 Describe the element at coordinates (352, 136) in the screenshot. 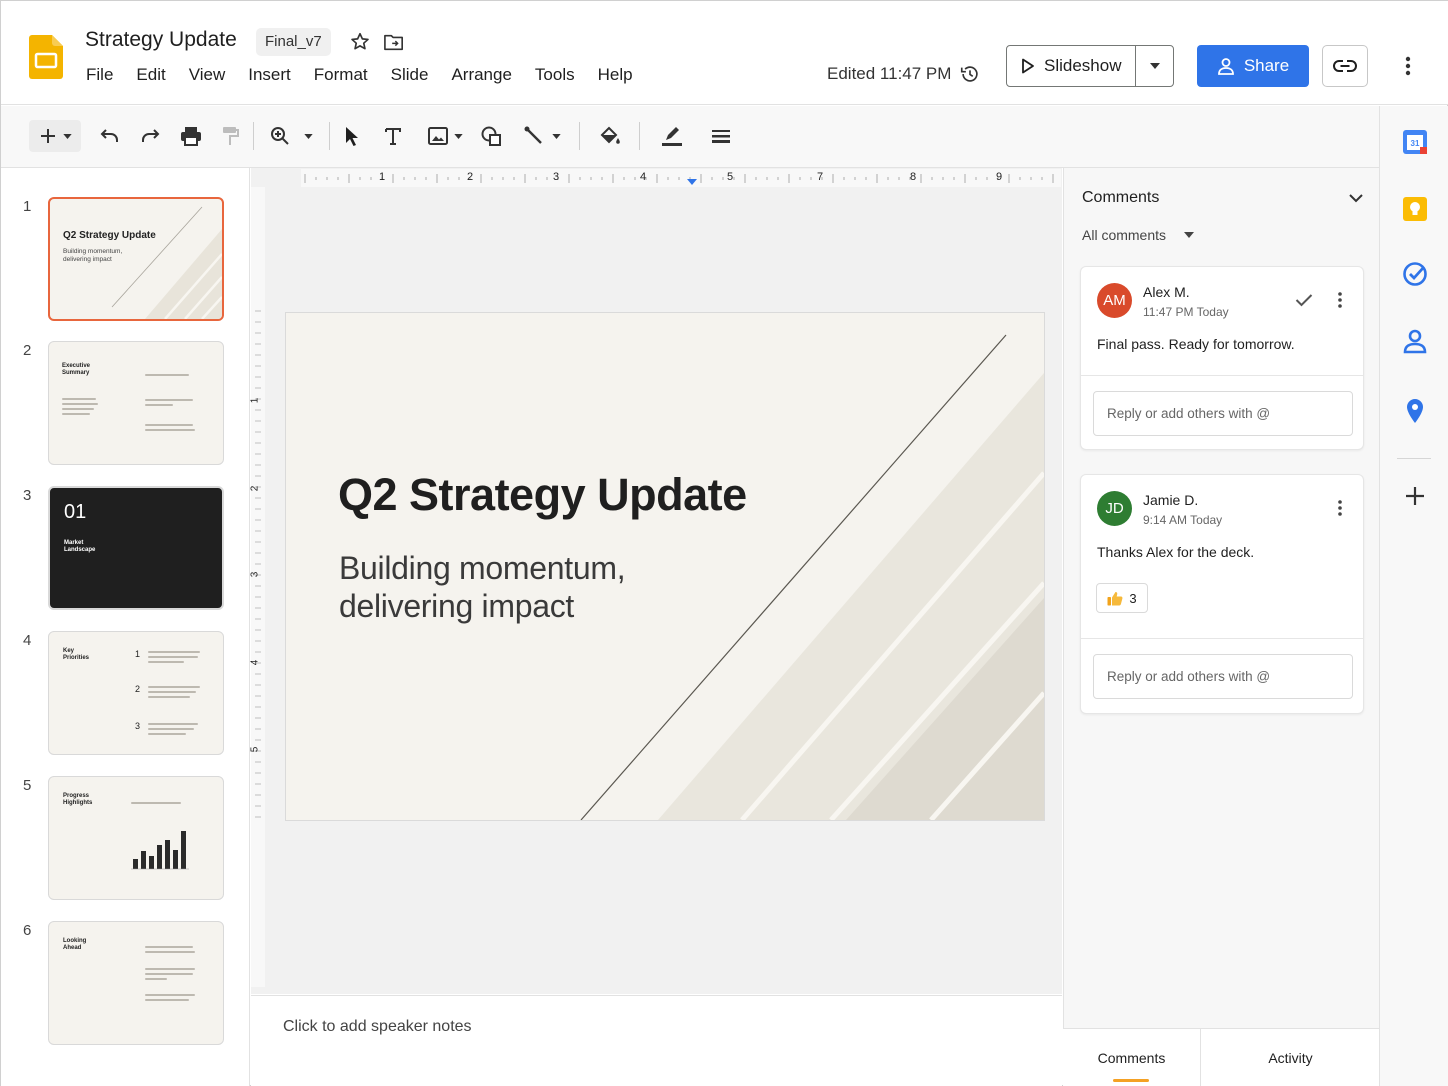

I see `select-tool` at that location.